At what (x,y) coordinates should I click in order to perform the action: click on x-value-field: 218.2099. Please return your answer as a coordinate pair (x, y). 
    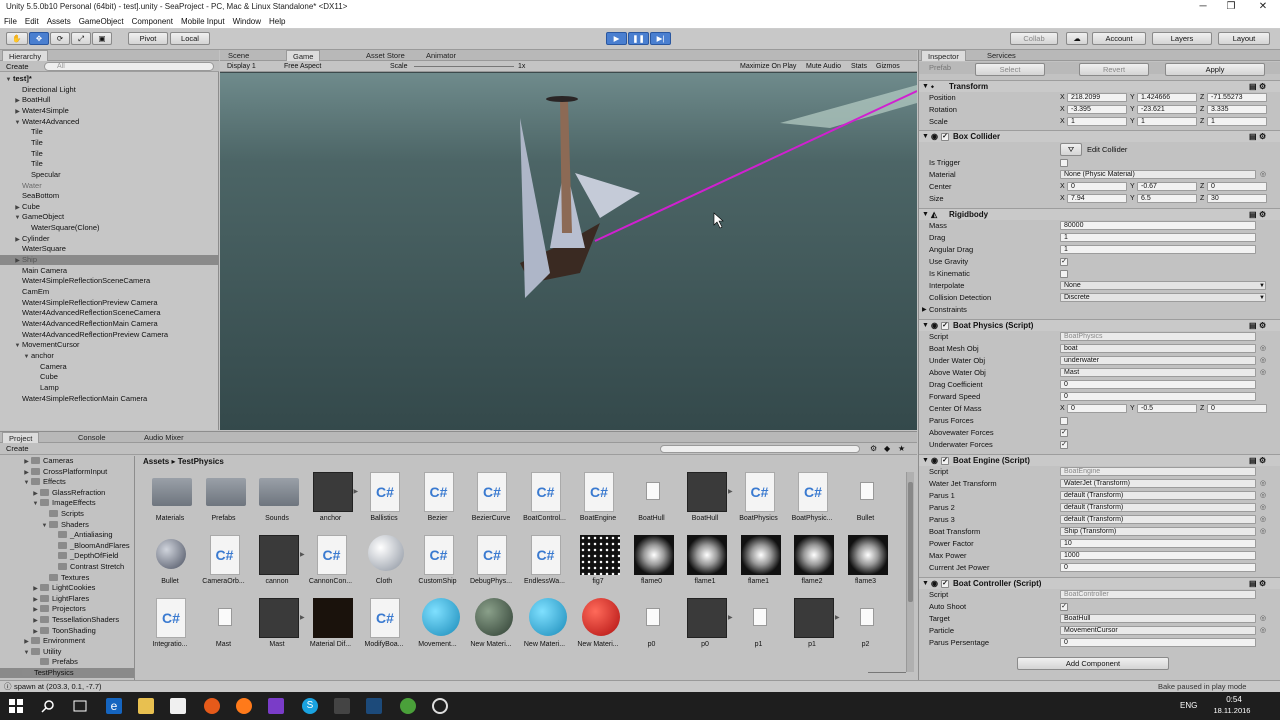
    Looking at the image, I should click on (1097, 97).